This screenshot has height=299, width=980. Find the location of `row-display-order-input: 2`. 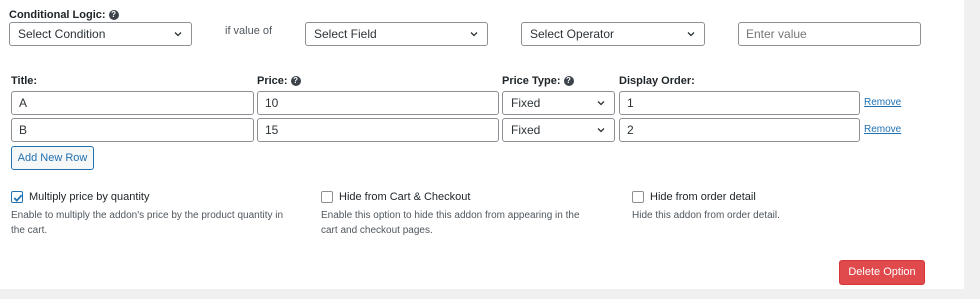

row-display-order-input: 2 is located at coordinates (739, 130).